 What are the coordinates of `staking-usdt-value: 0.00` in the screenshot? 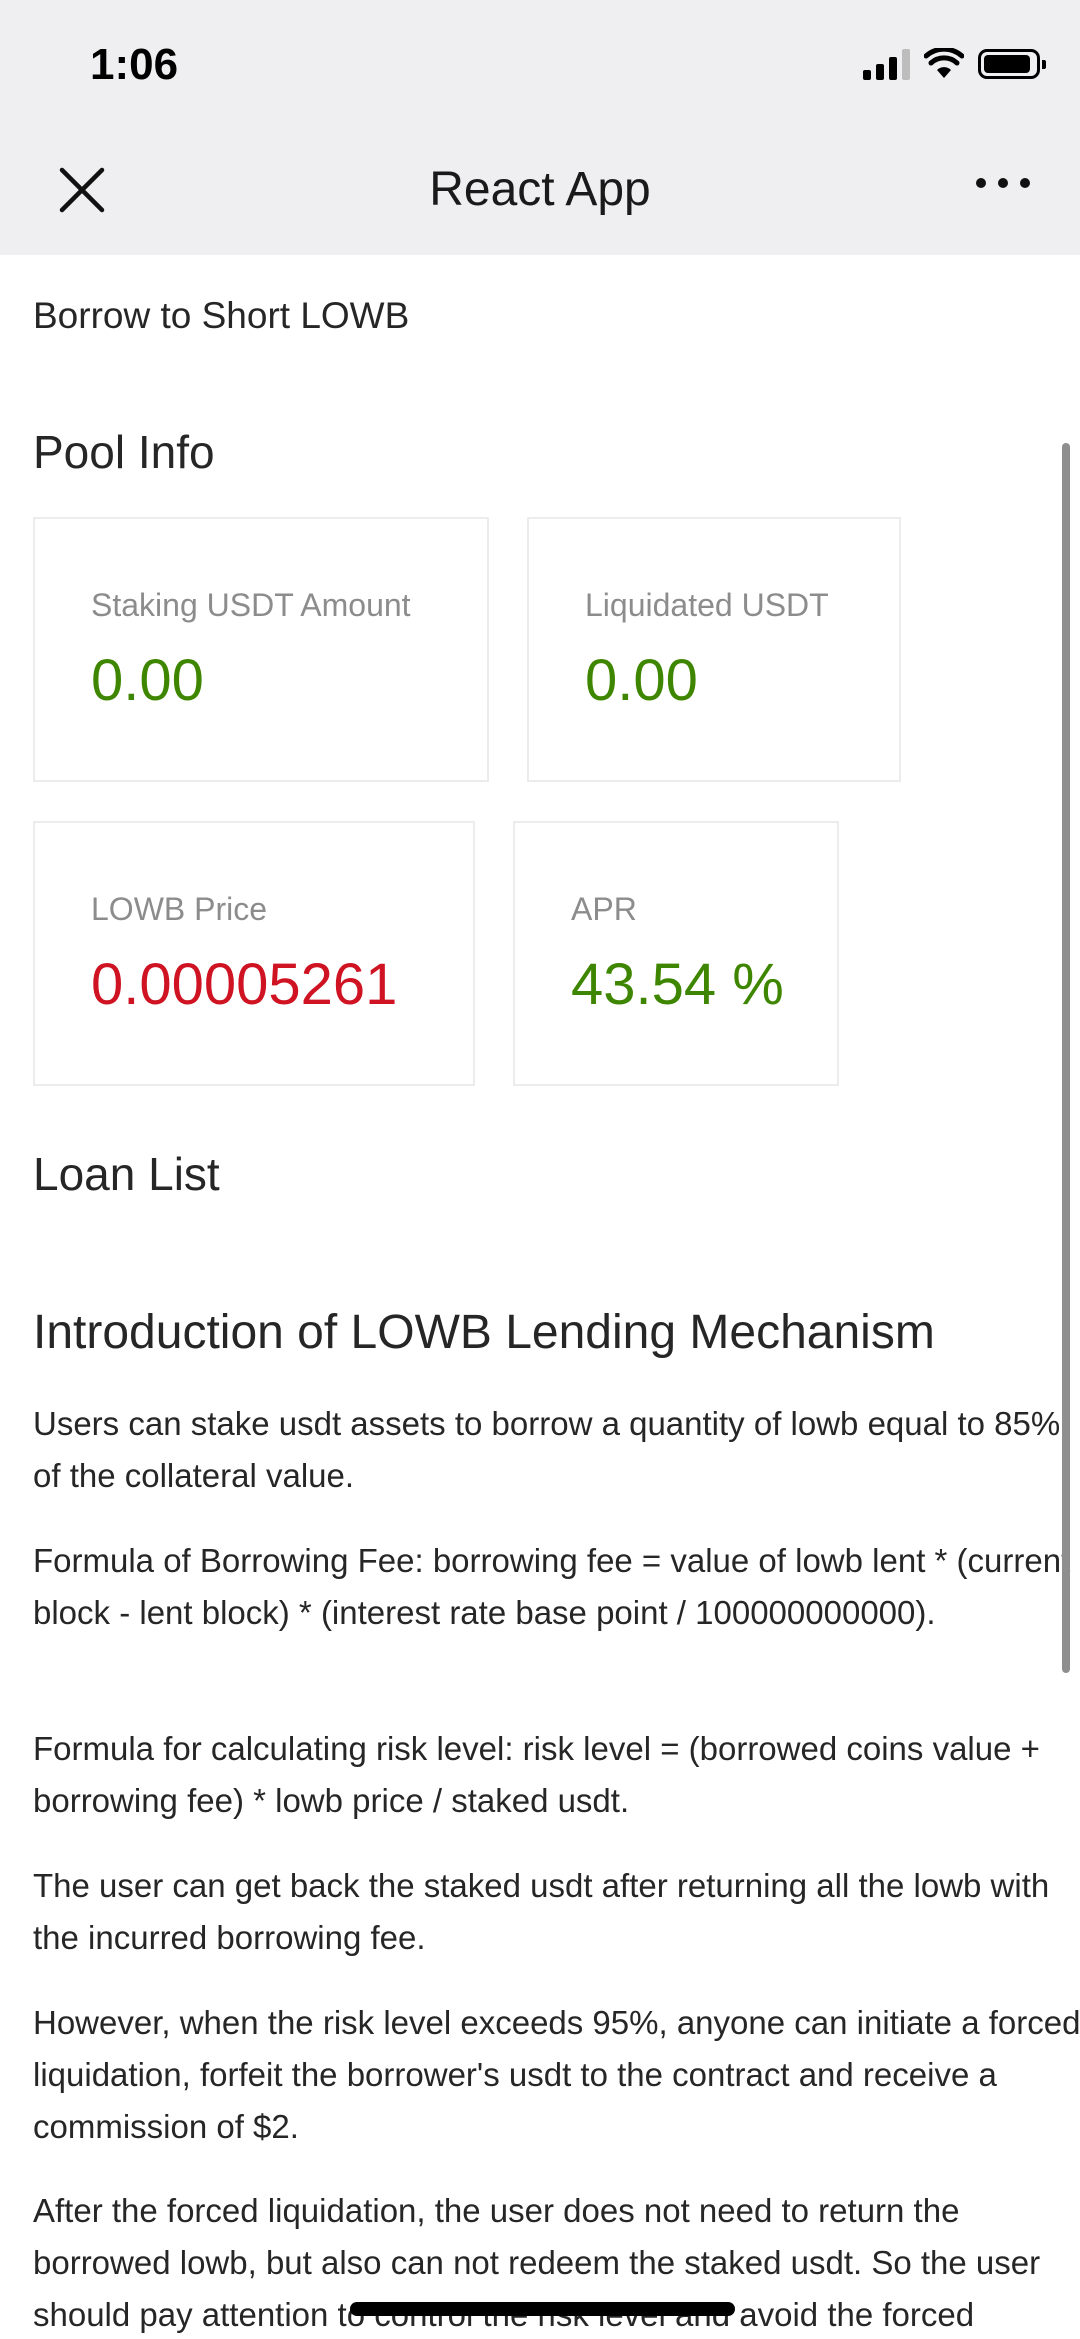 It's located at (147, 680).